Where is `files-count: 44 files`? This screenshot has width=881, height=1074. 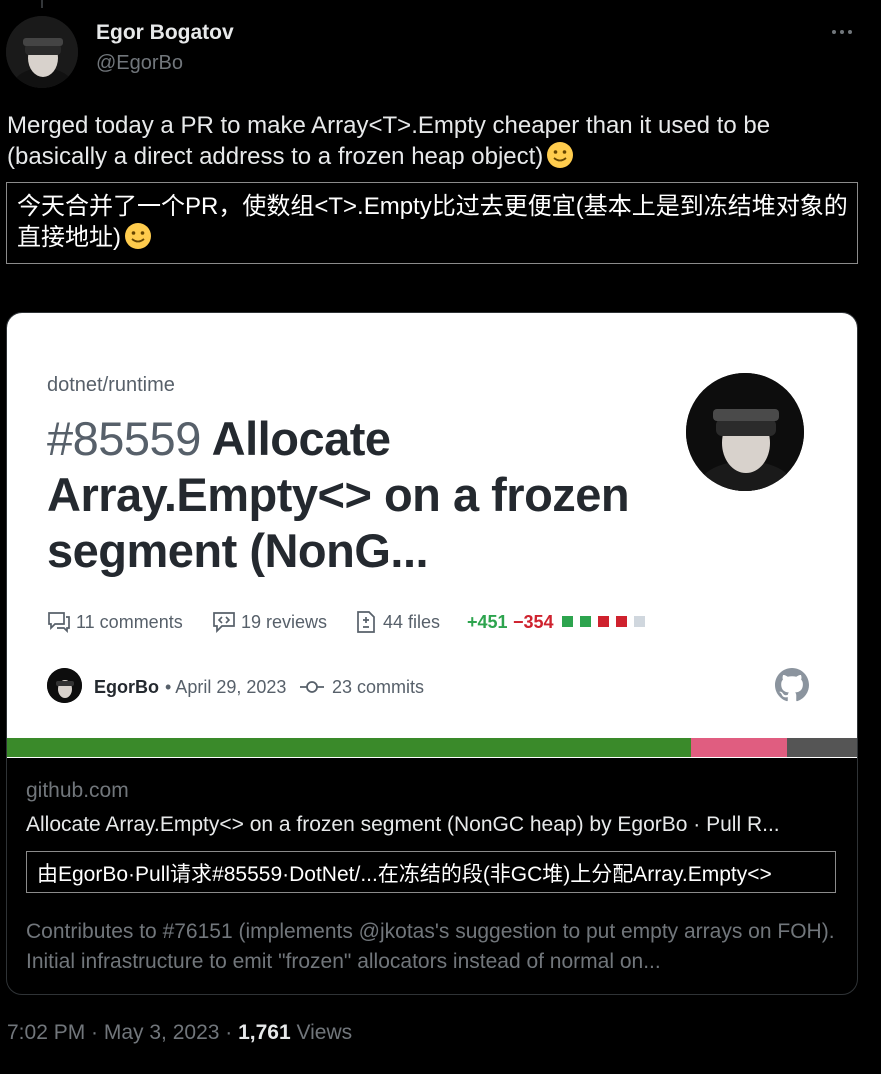 files-count: 44 files is located at coordinates (412, 622).